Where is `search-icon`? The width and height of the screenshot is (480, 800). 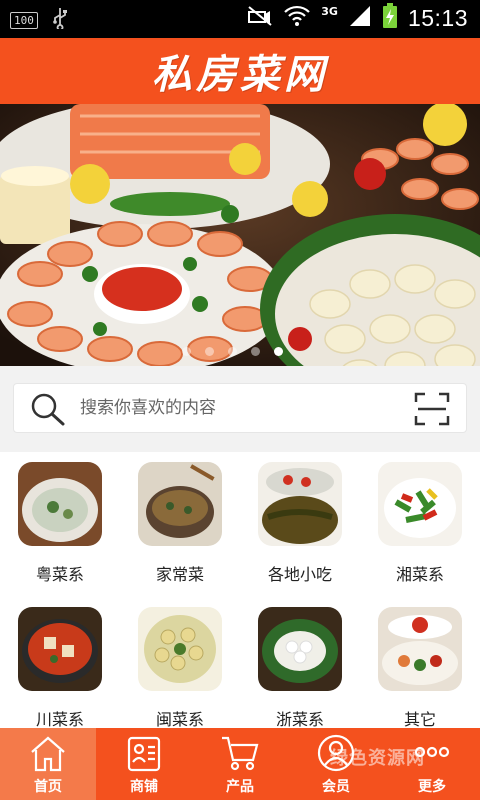
search-icon is located at coordinates (48, 411).